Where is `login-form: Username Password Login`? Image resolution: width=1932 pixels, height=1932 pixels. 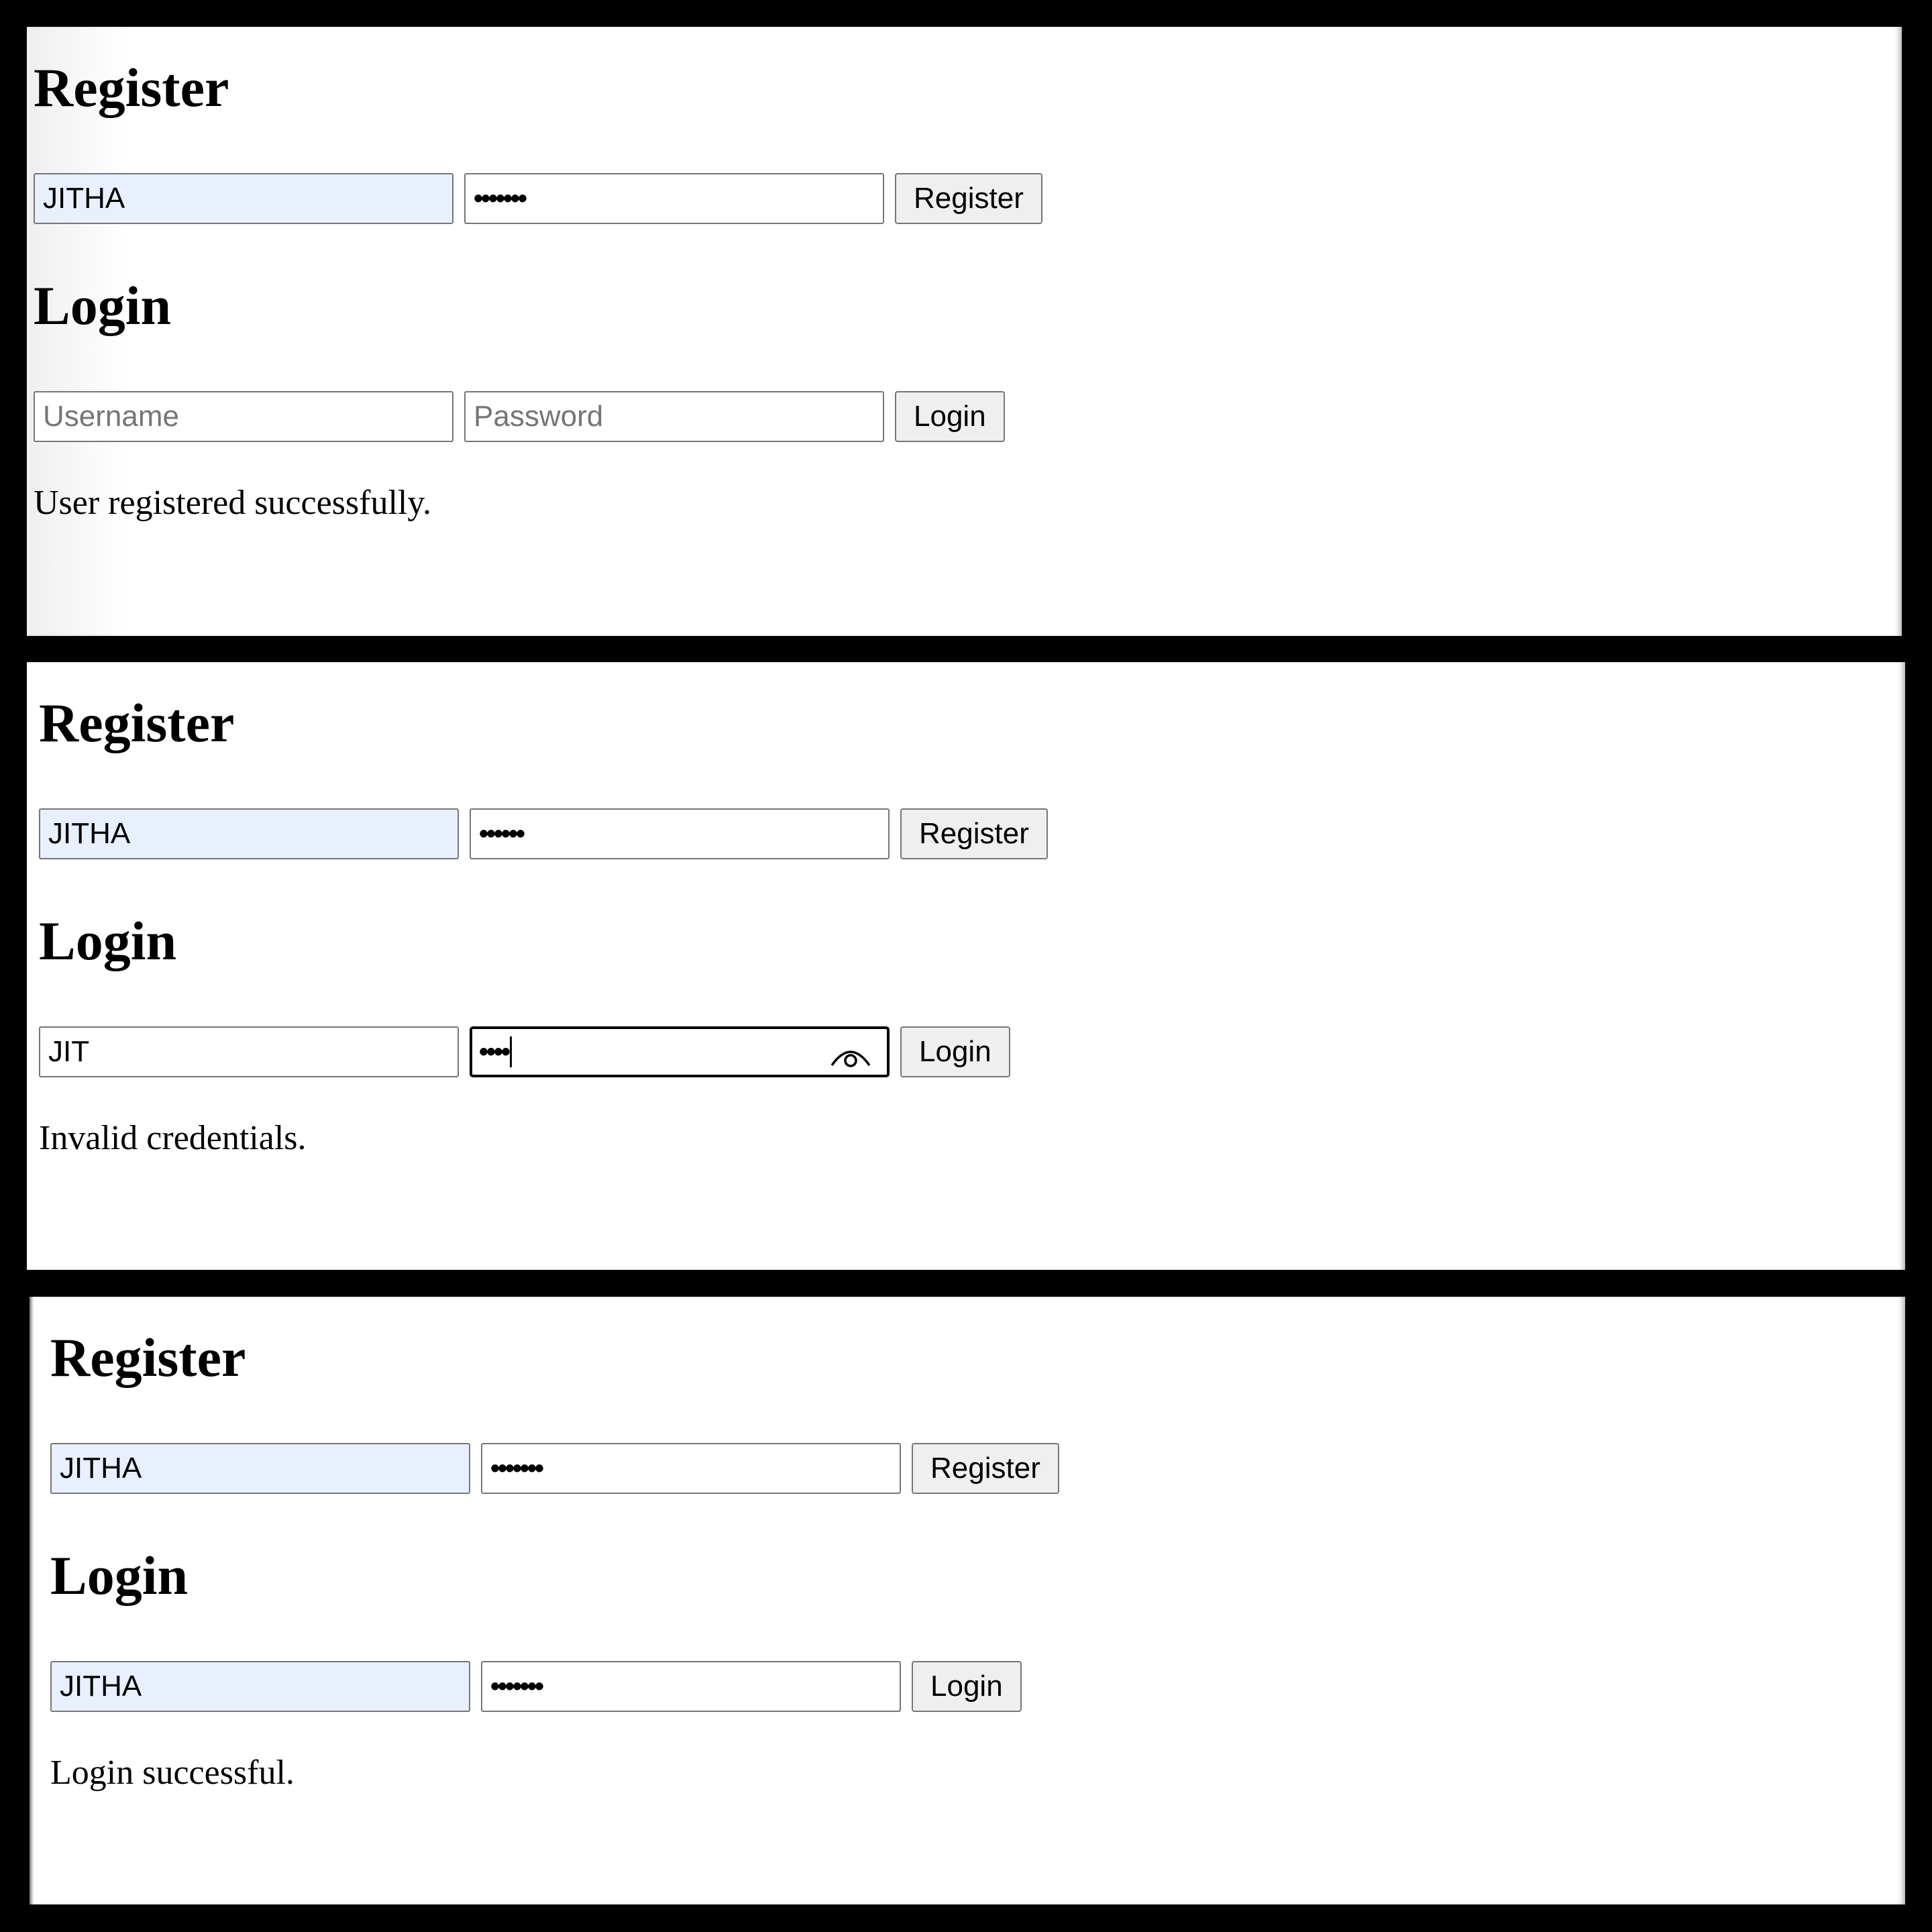 login-form: Username Password Login is located at coordinates (519, 416).